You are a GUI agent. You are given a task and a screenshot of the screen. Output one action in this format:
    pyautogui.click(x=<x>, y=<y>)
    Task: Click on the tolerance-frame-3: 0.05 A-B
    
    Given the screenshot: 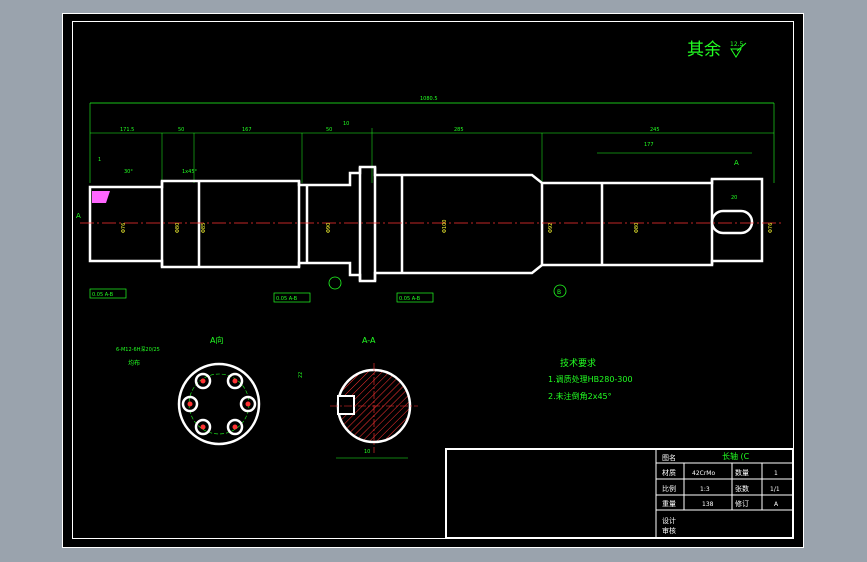 What is the action you would take?
    pyautogui.click(x=415, y=297)
    